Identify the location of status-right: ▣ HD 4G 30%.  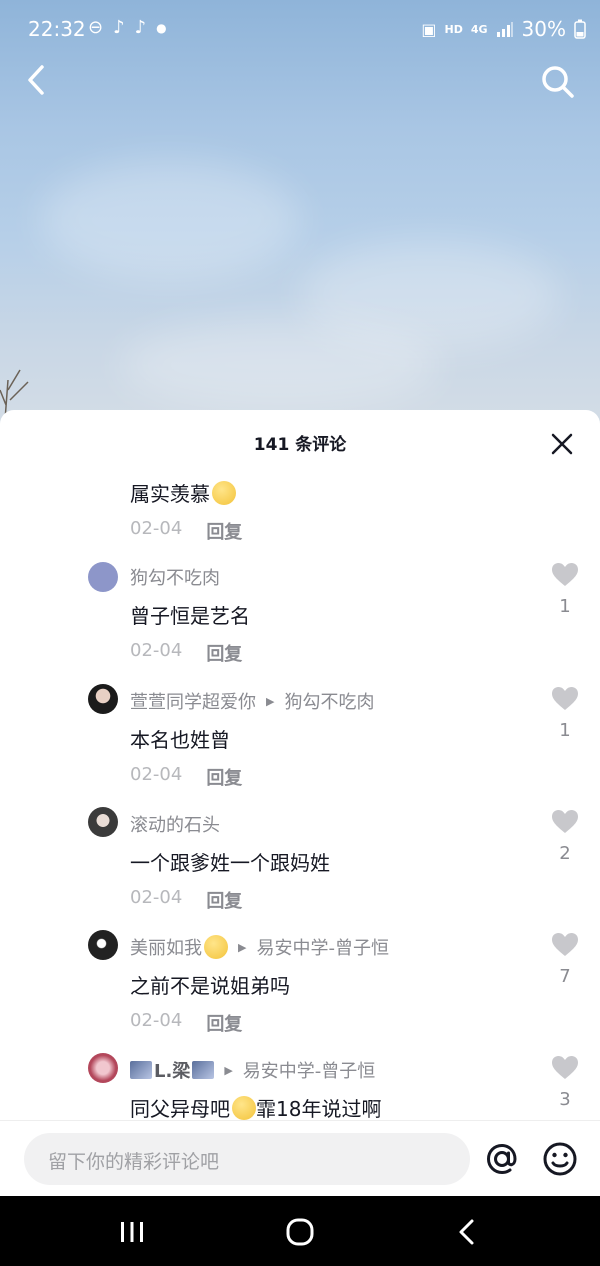
(503, 29).